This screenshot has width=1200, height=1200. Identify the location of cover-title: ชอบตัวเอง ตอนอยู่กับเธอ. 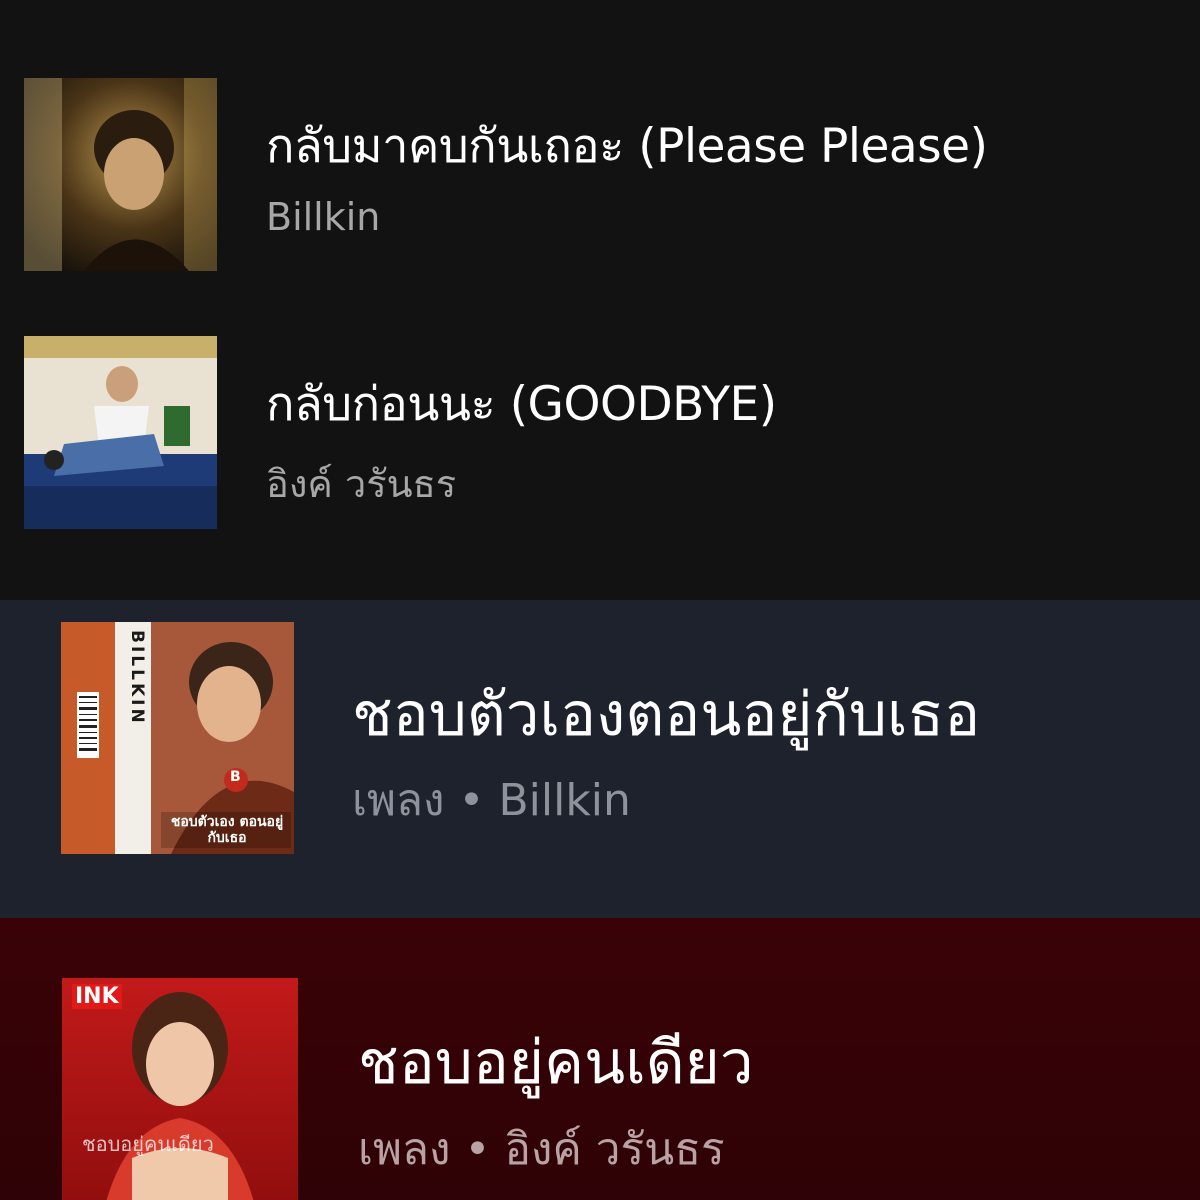
(227, 830).